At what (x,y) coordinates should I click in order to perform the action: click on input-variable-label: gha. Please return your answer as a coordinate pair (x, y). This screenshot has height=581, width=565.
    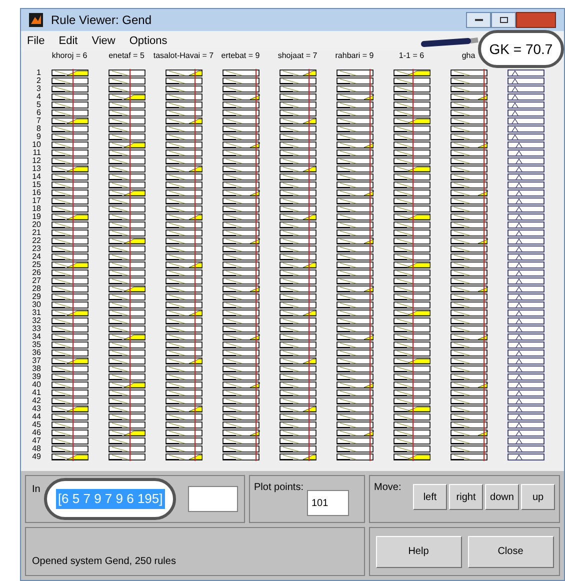
    Looking at the image, I should click on (469, 56).